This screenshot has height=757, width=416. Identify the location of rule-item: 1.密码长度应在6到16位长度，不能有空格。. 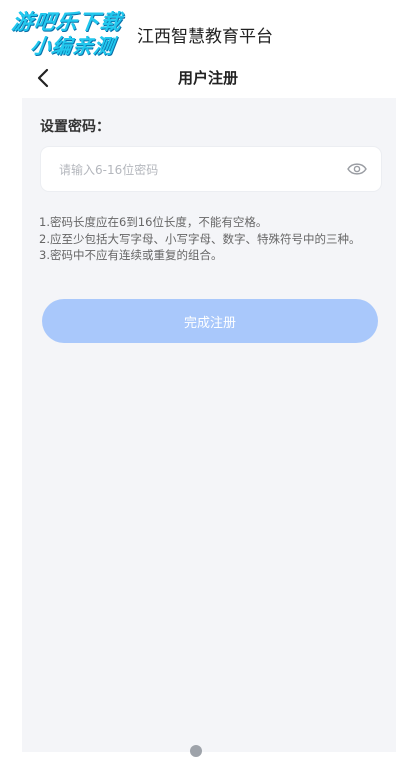
(153, 222).